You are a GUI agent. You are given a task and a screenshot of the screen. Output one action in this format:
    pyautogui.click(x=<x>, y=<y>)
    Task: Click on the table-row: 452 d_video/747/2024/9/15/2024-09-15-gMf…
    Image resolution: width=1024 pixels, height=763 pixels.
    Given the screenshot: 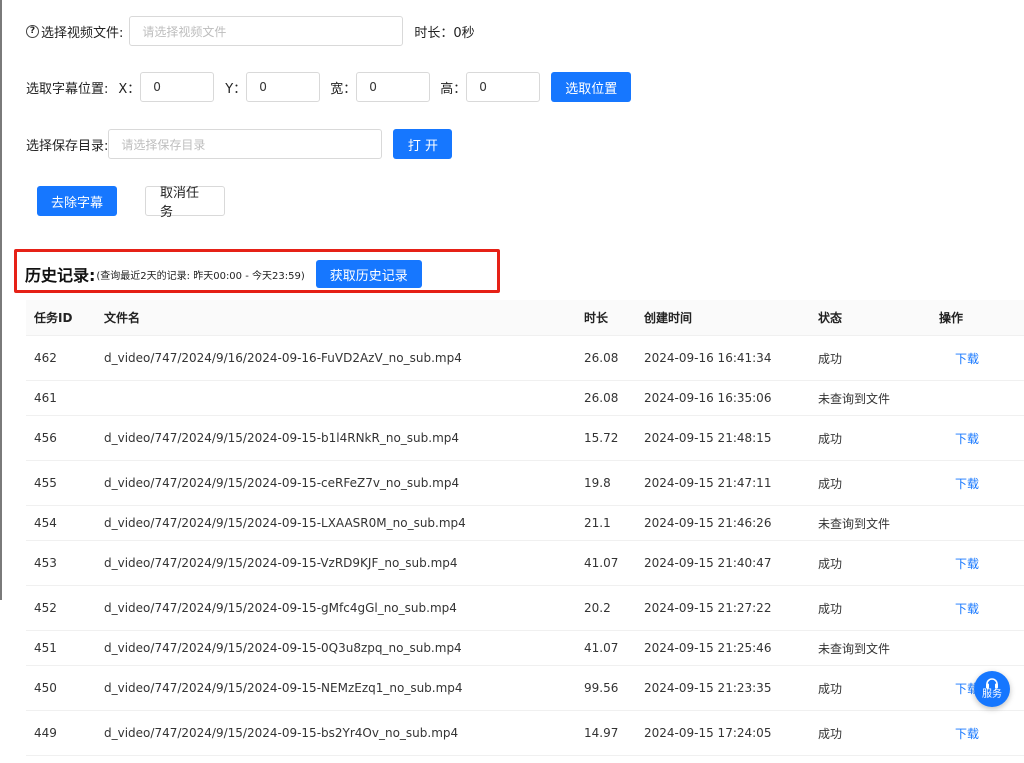 What is the action you would take?
    pyautogui.click(x=525, y=608)
    